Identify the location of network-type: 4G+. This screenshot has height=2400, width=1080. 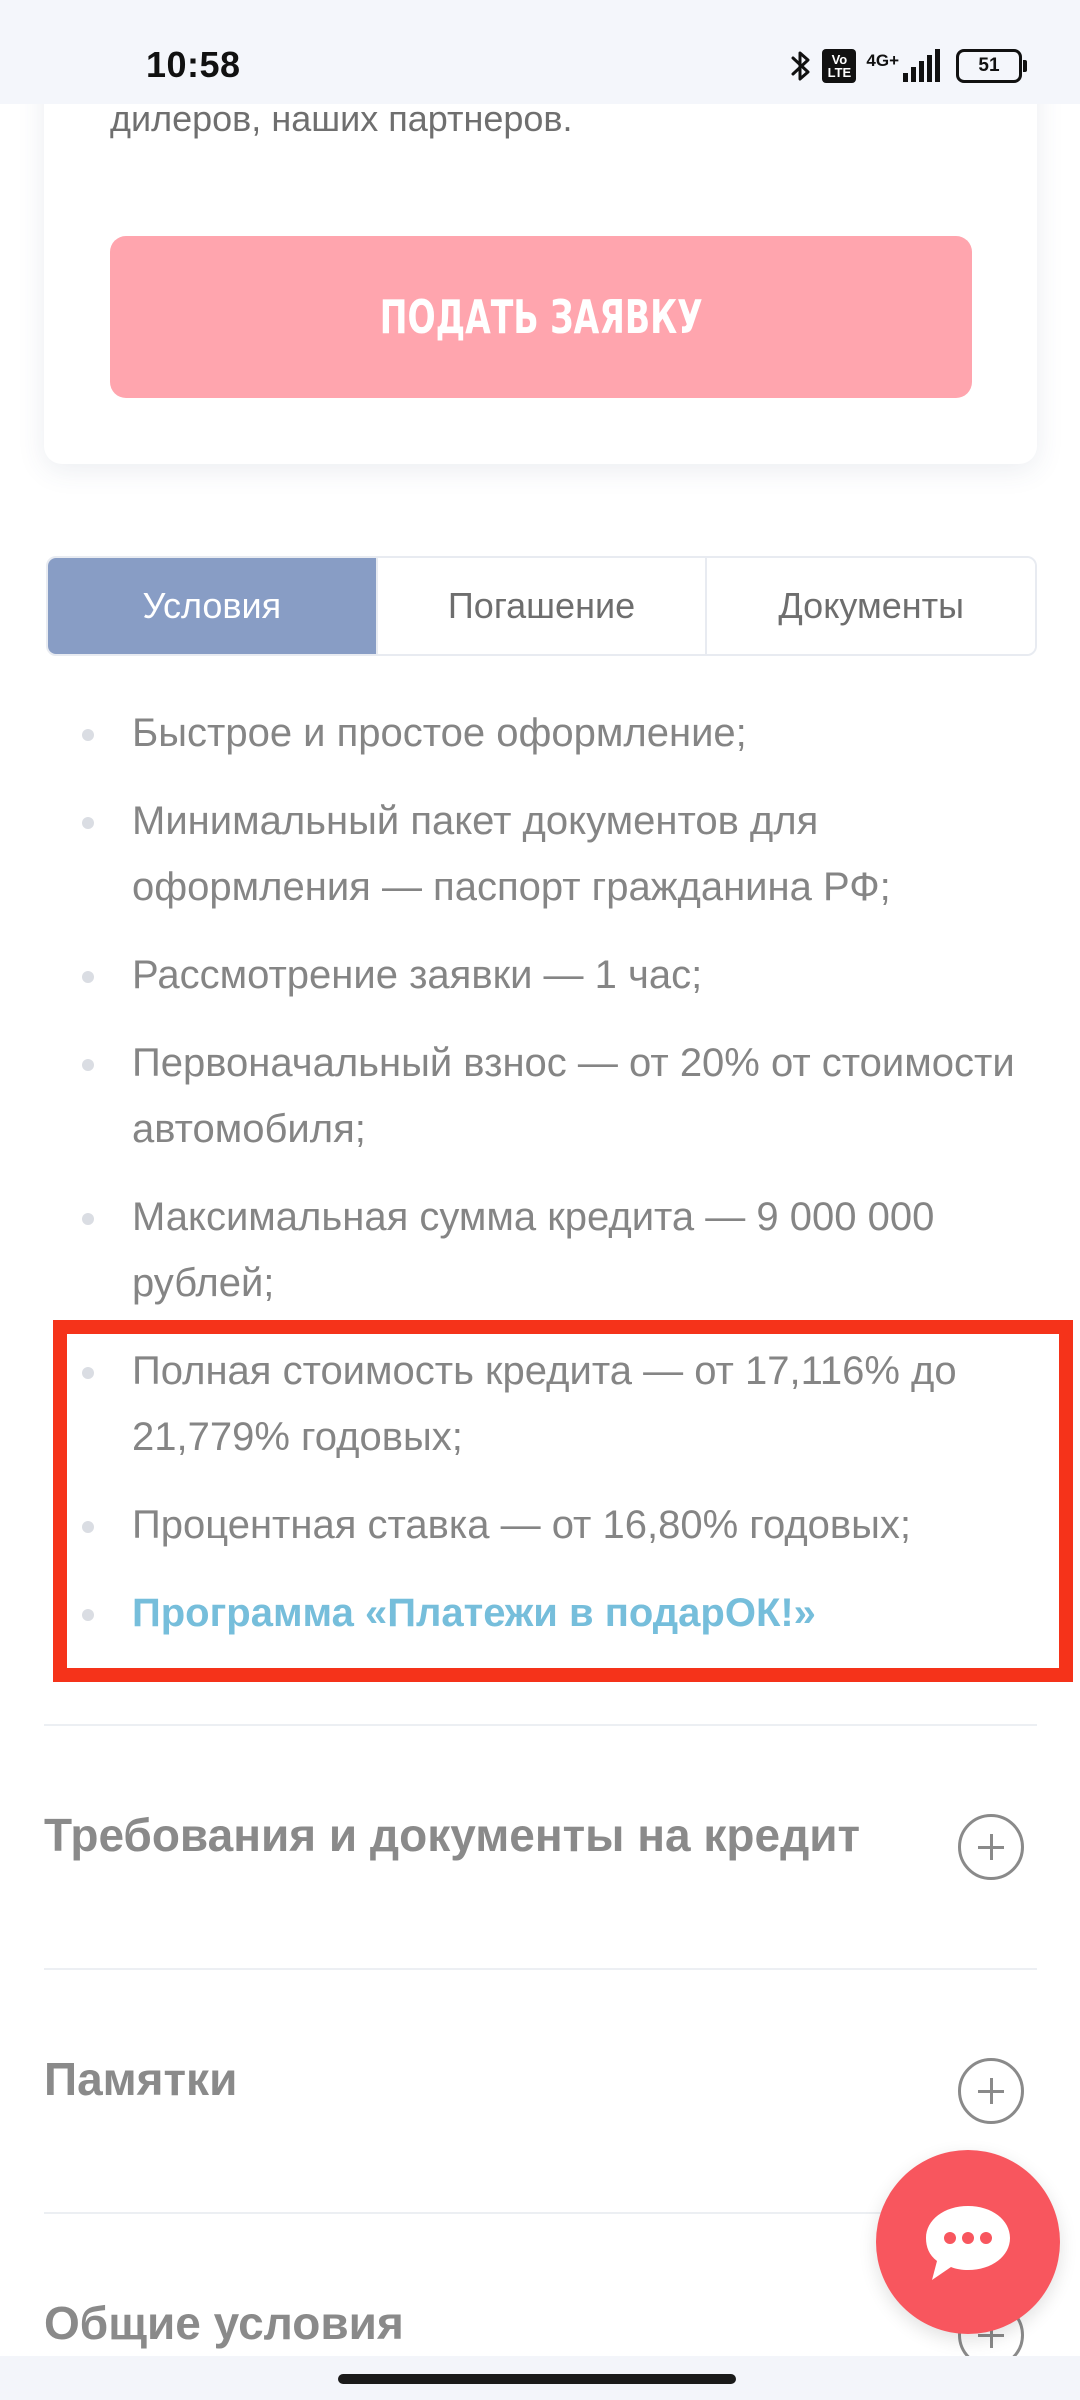
(882, 60).